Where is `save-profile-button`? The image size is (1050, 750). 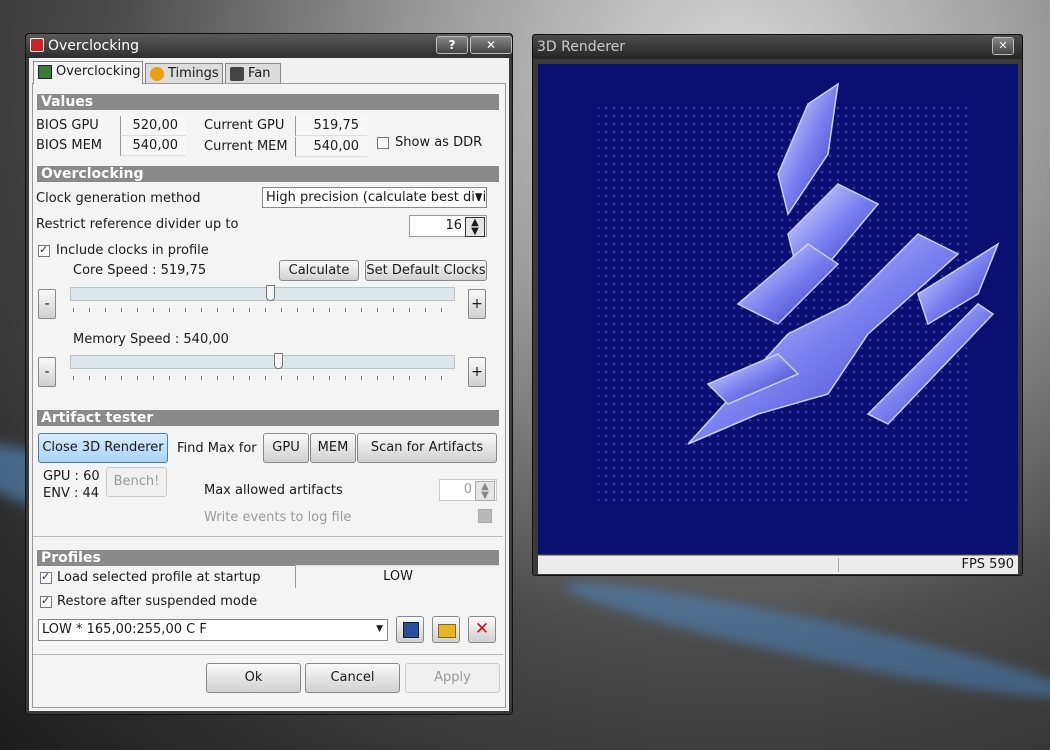
save-profile-button is located at coordinates (410, 629).